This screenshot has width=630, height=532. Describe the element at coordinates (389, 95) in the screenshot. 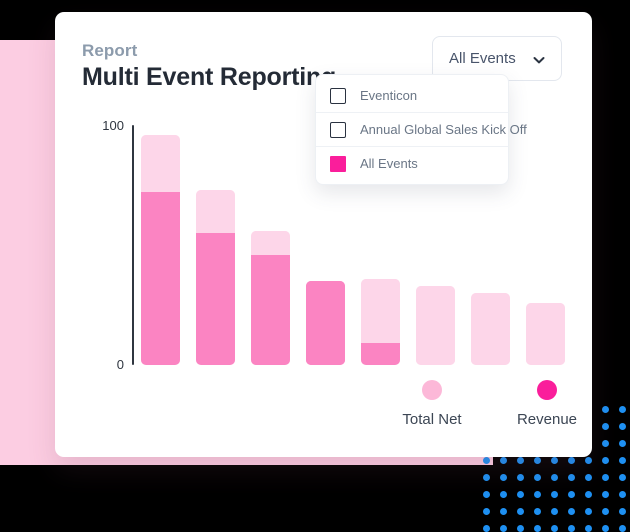

I see `event-filter-option-label: Eventicon` at that location.